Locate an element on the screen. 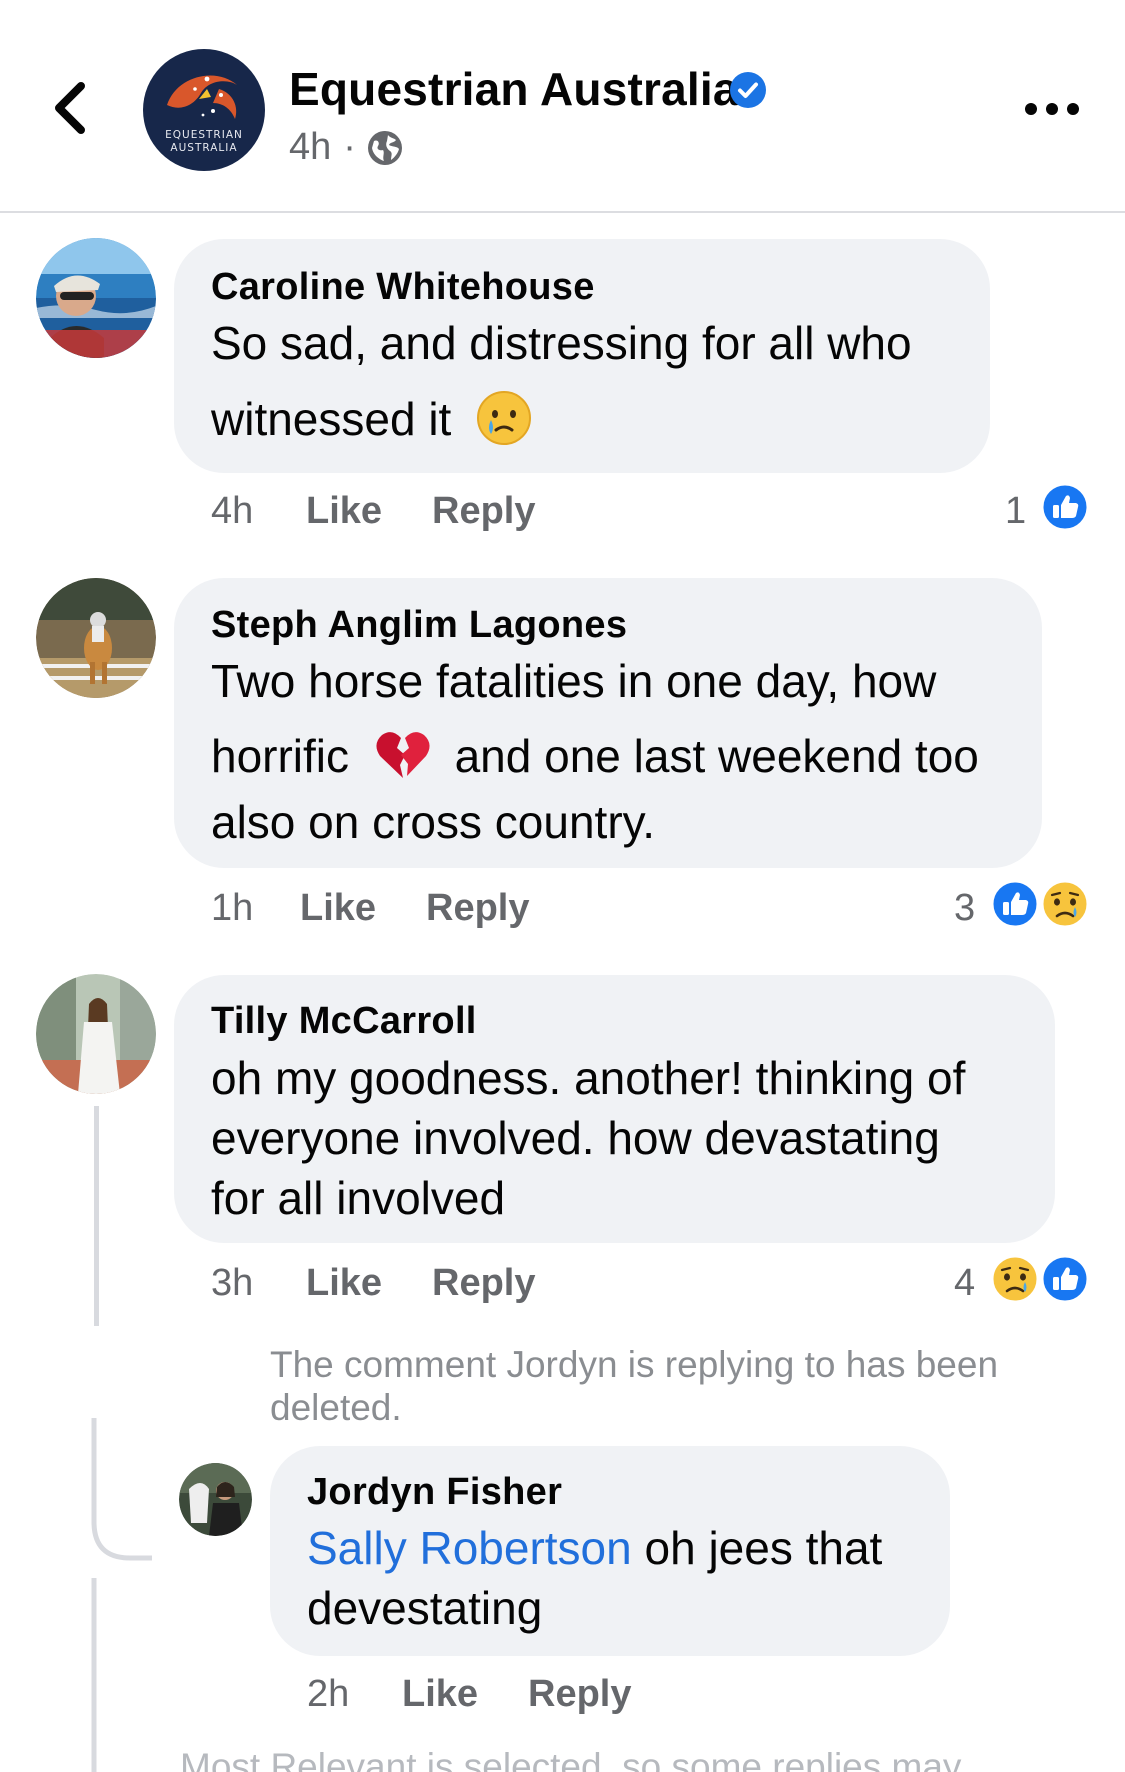 The height and width of the screenshot is (1772, 1125). verified-badge-icon is located at coordinates (748, 90).